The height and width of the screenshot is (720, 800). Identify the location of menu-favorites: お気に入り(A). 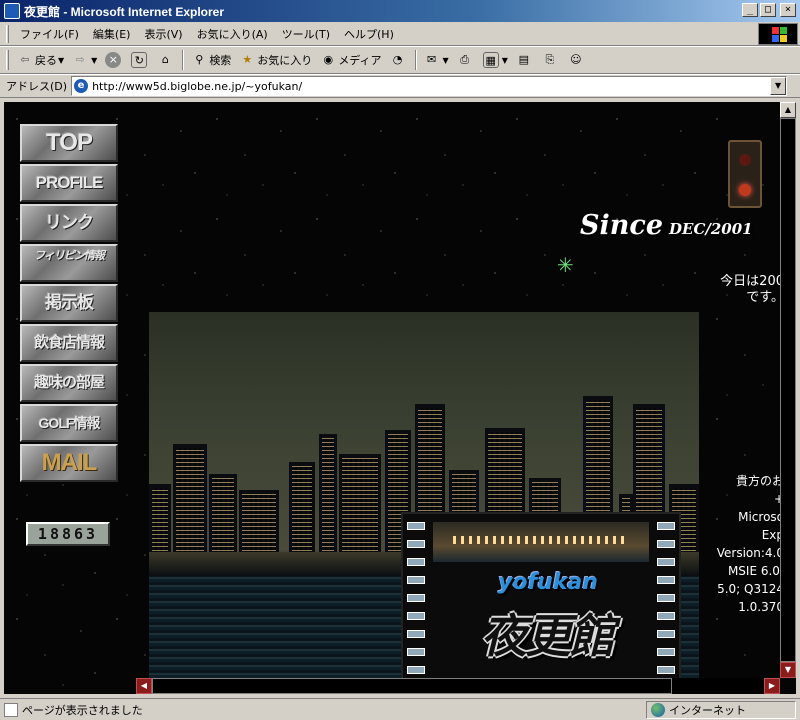
(232, 34).